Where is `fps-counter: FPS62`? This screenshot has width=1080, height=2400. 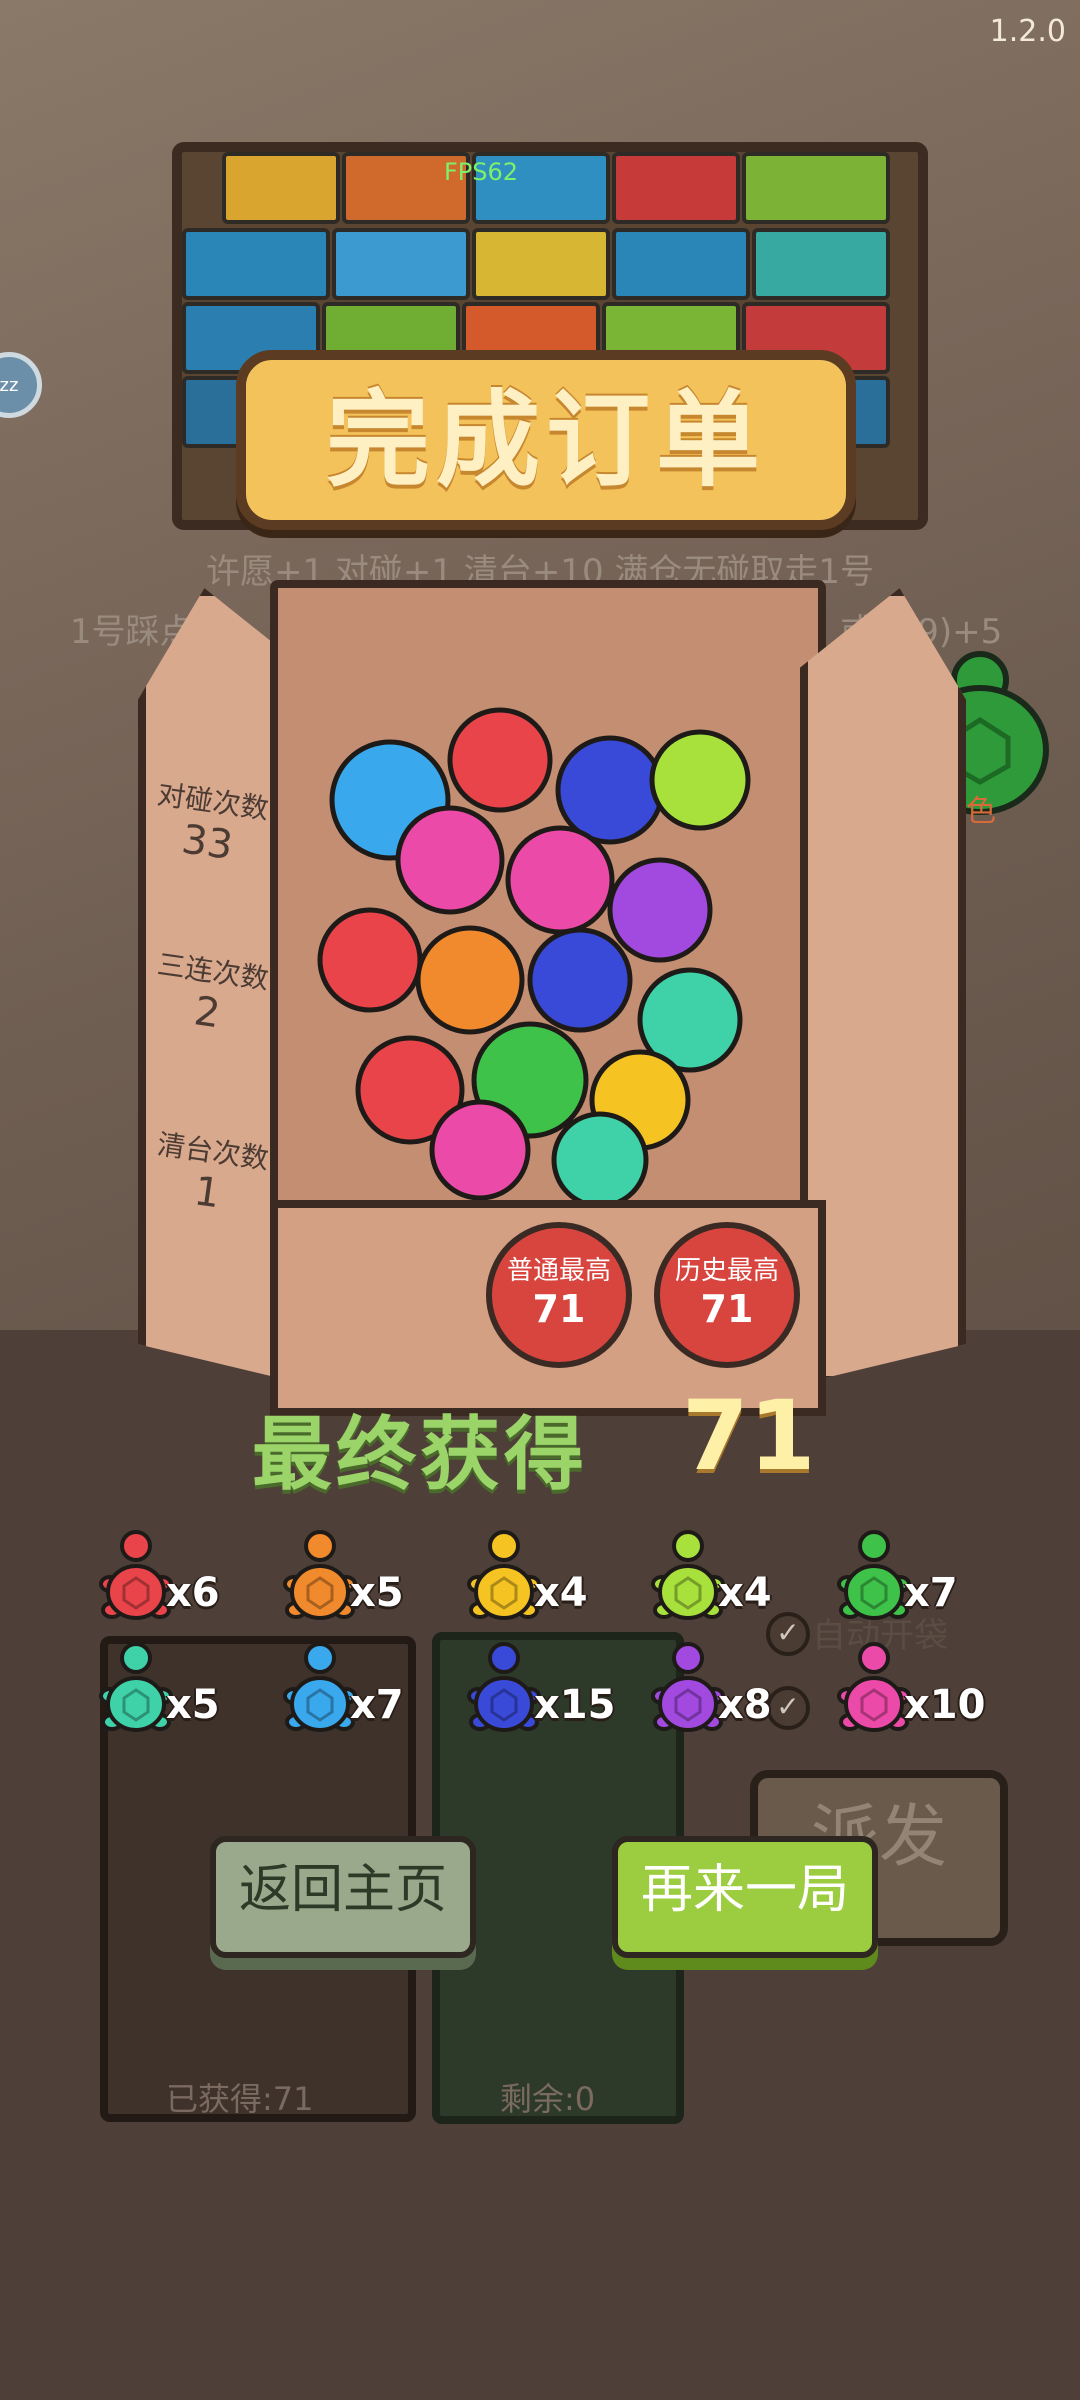
fps-counter: FPS62 is located at coordinates (481, 172).